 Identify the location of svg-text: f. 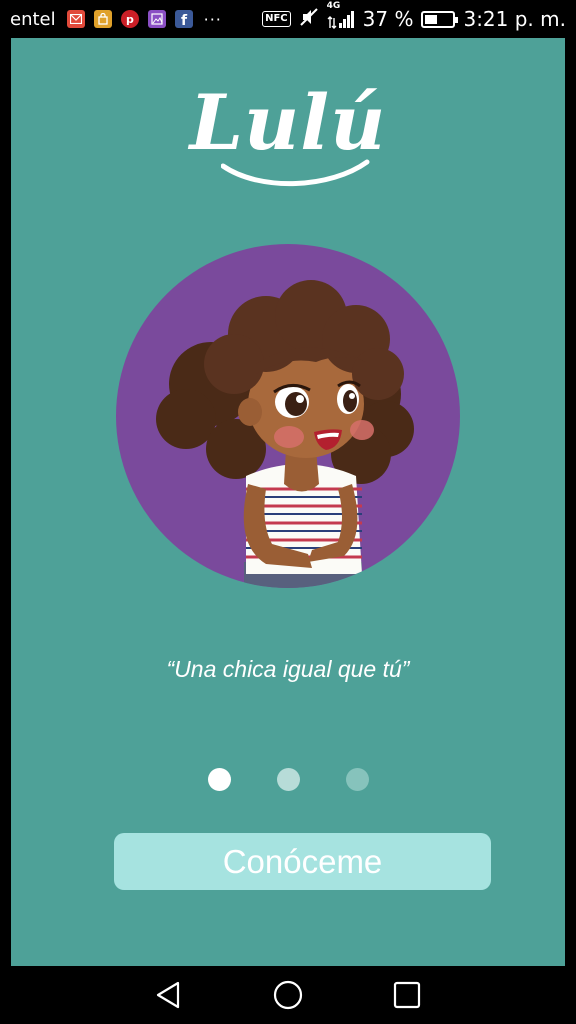
(184, 19).